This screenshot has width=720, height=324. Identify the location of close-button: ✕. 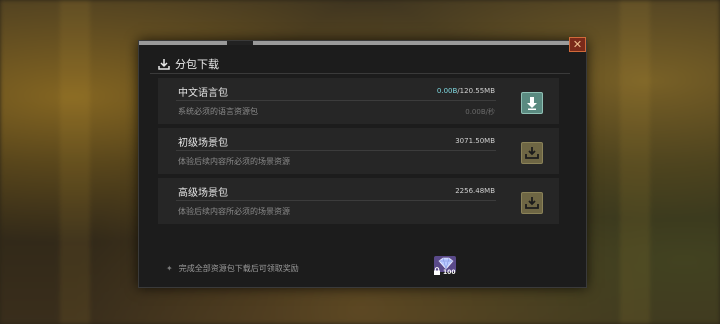
(577, 44).